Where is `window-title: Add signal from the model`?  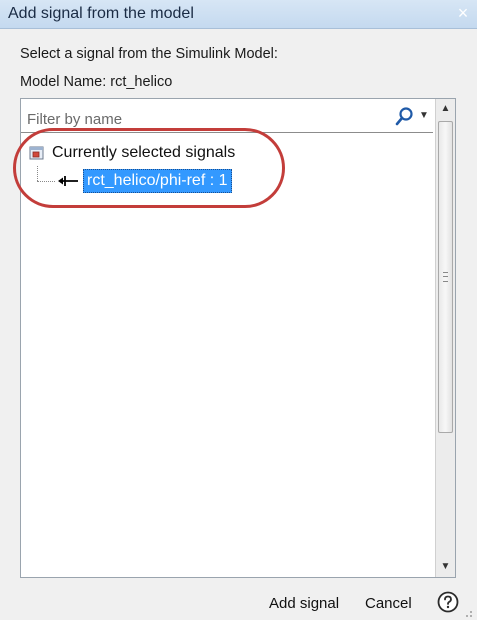 window-title: Add signal from the model is located at coordinates (101, 13).